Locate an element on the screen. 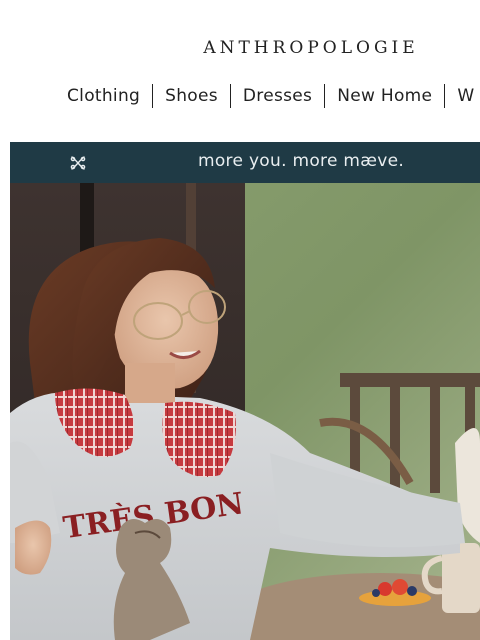 This screenshot has height=640, width=480. nav-item-dresses: Dresses is located at coordinates (277, 96).